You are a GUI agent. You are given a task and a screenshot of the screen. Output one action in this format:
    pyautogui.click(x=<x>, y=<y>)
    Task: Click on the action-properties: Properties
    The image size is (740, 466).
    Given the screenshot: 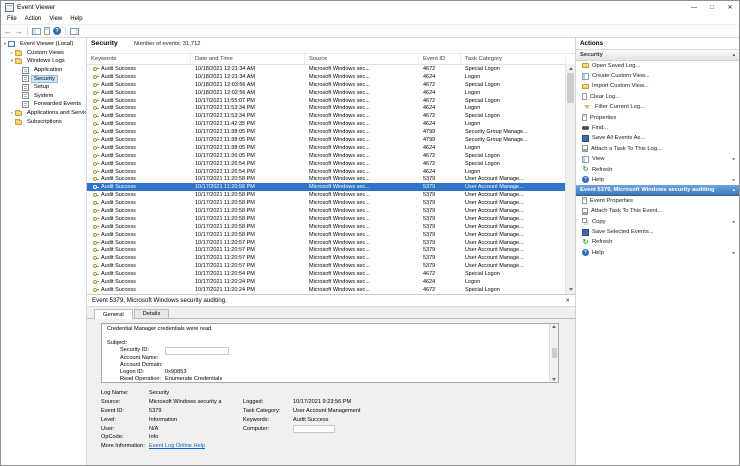 What is the action you would take?
    pyautogui.click(x=657, y=117)
    